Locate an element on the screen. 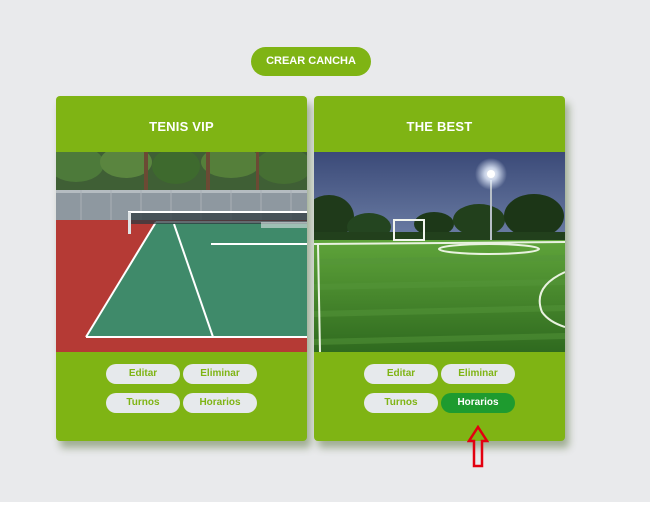 The image size is (650, 505). court-title: TENIS VIP is located at coordinates (181, 126).